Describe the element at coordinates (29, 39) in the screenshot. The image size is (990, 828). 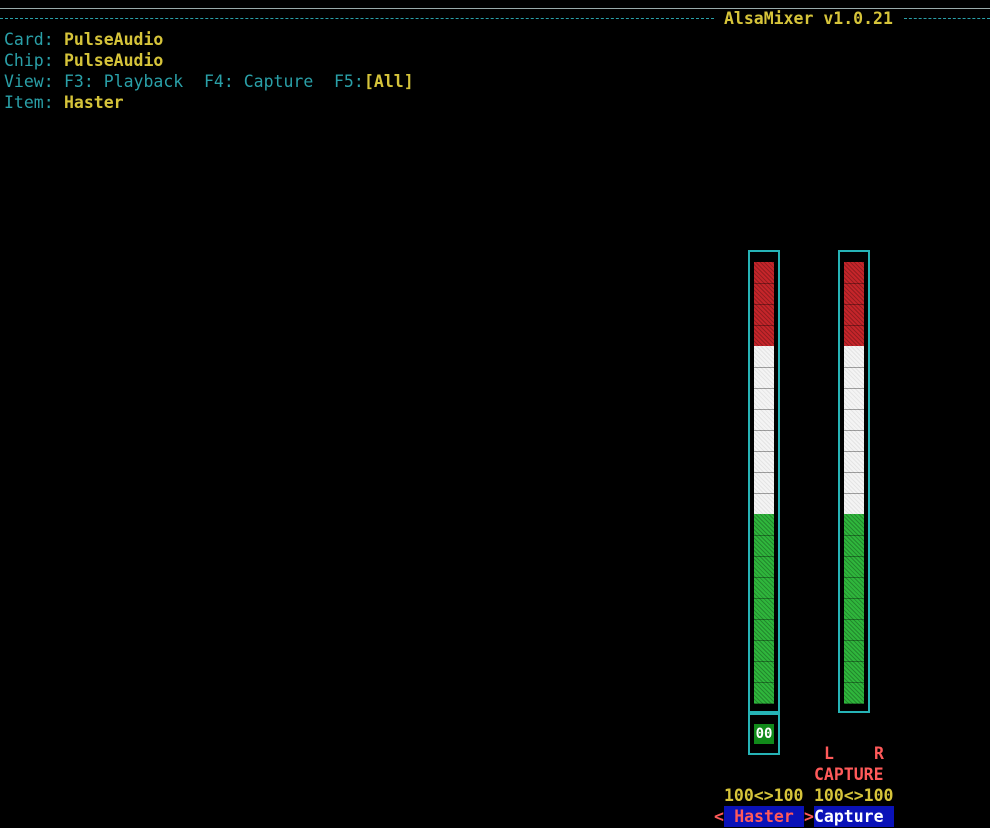
I see `card-label: Card:` at that location.